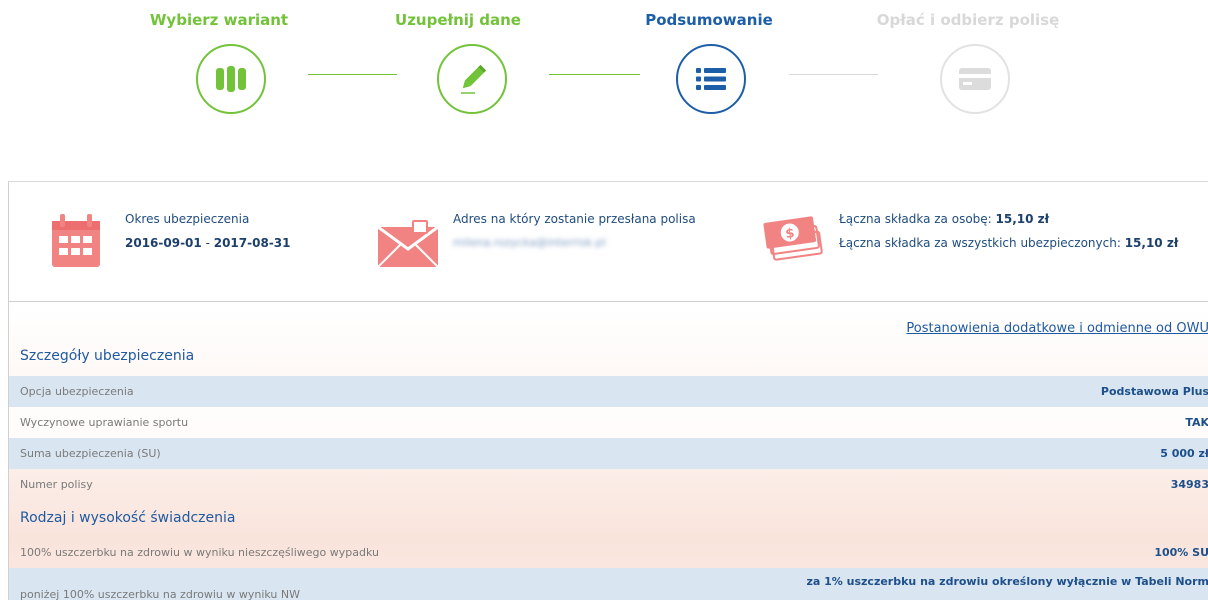 The image size is (1208, 600). I want to click on envelope-icon, so click(408, 244).